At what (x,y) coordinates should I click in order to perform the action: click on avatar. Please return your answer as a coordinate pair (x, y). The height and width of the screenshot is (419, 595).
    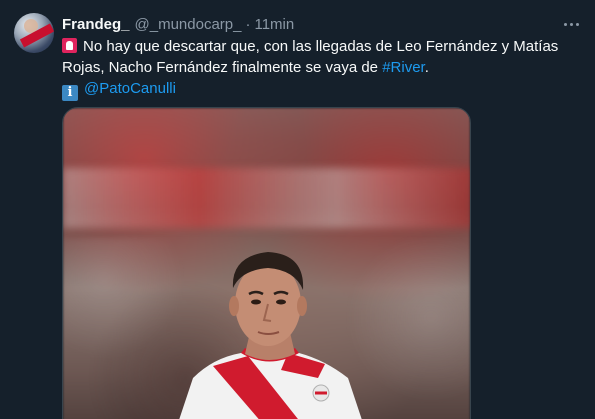
    Looking at the image, I should click on (34, 33).